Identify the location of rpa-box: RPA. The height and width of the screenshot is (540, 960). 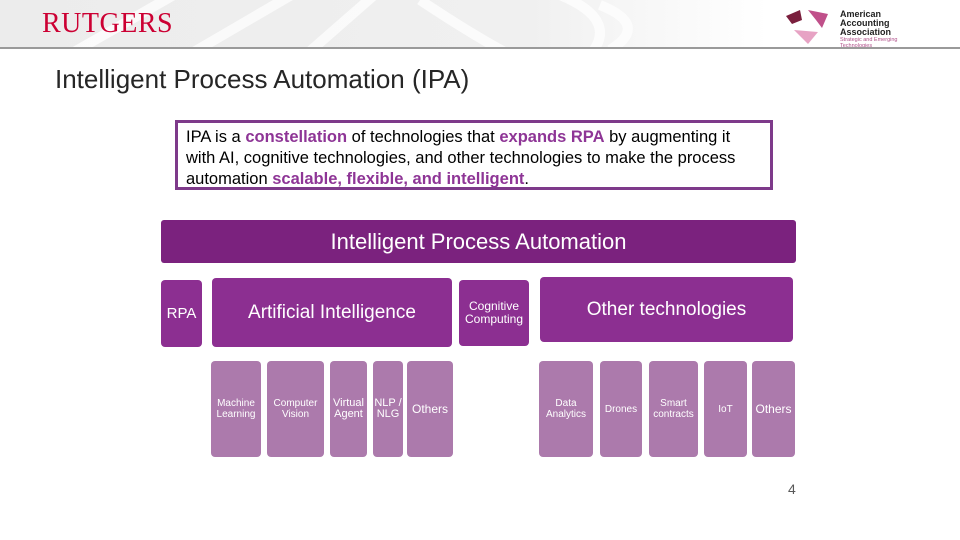
(181, 313).